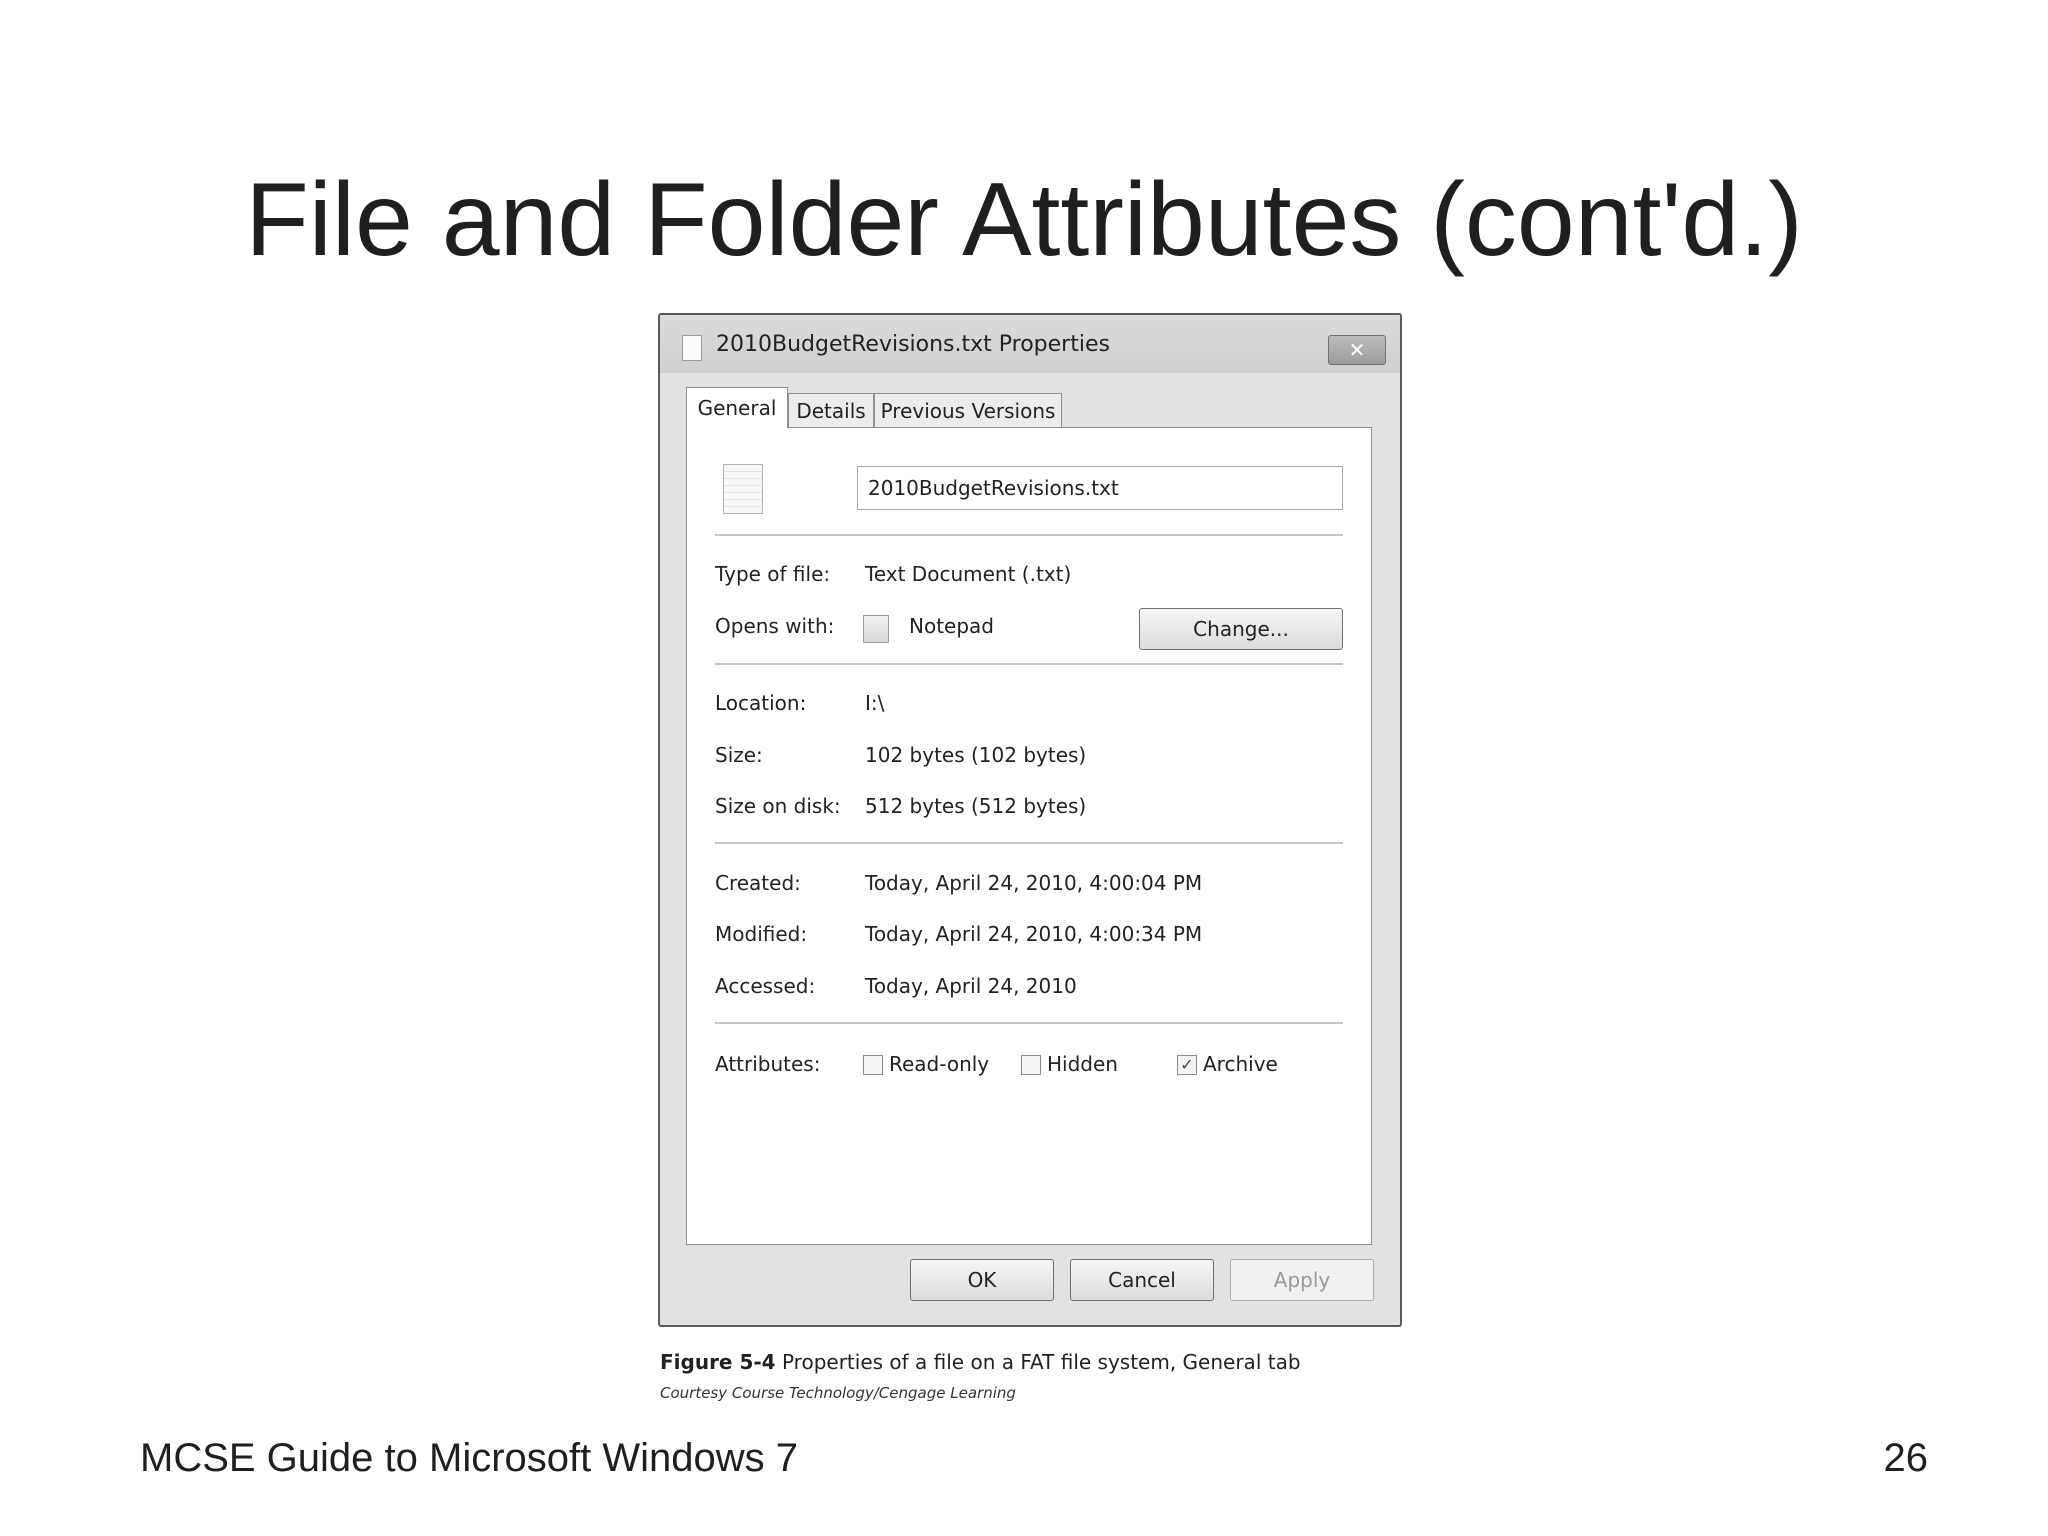 This screenshot has width=2048, height=1536. I want to click on text-file-icon, so click(743, 489).